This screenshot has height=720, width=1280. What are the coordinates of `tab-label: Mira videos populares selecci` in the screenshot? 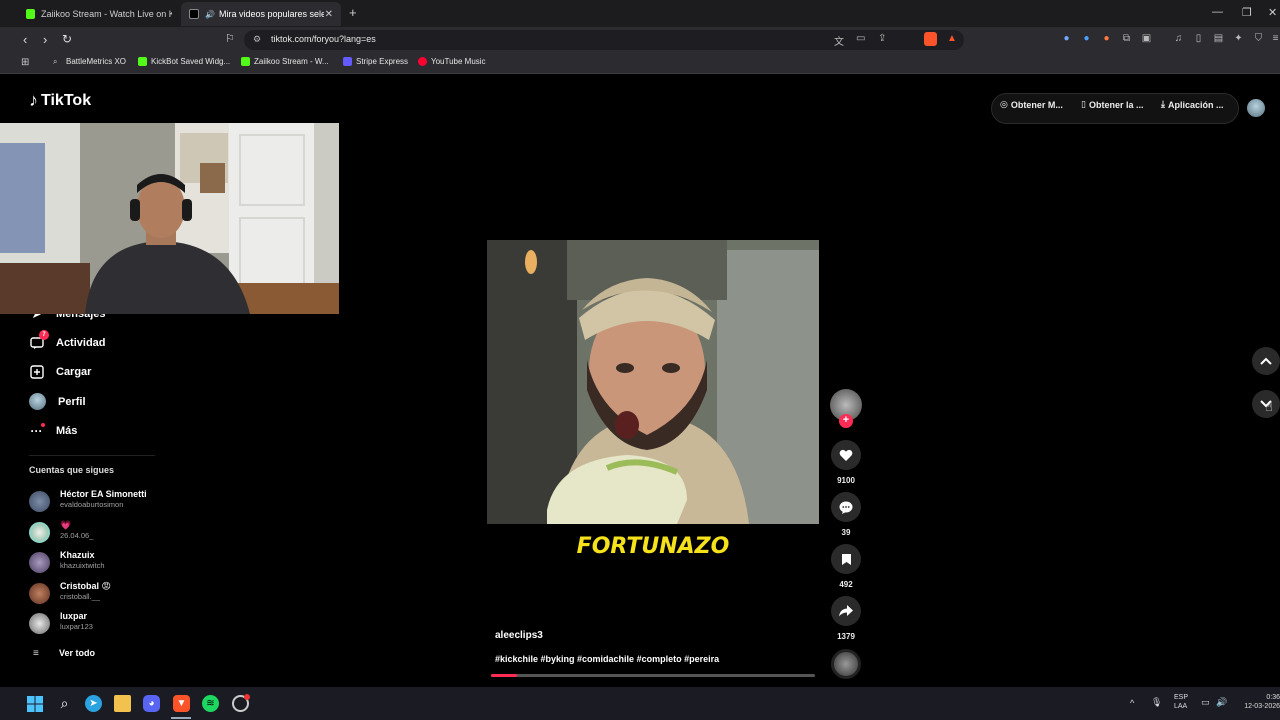 It's located at (271, 14).